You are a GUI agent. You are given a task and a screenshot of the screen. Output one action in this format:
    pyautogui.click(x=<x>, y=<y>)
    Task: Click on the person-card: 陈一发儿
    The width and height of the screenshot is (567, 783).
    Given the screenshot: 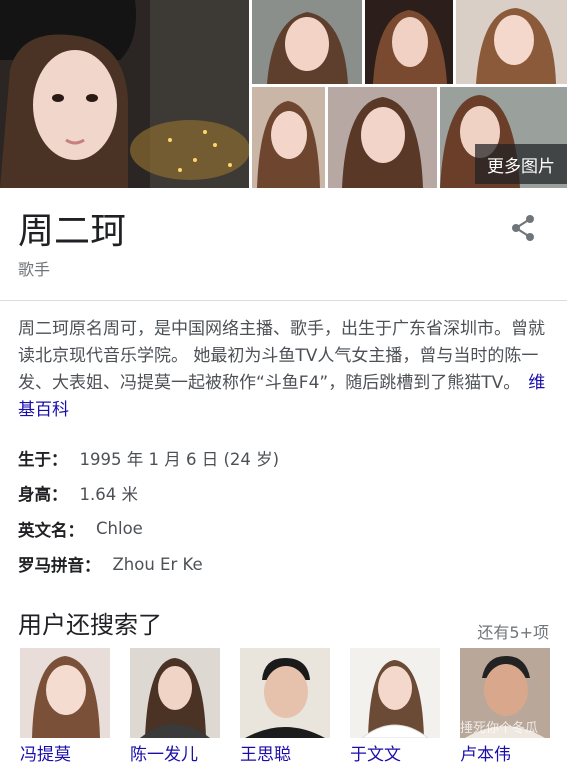 What is the action you would take?
    pyautogui.click(x=175, y=706)
    